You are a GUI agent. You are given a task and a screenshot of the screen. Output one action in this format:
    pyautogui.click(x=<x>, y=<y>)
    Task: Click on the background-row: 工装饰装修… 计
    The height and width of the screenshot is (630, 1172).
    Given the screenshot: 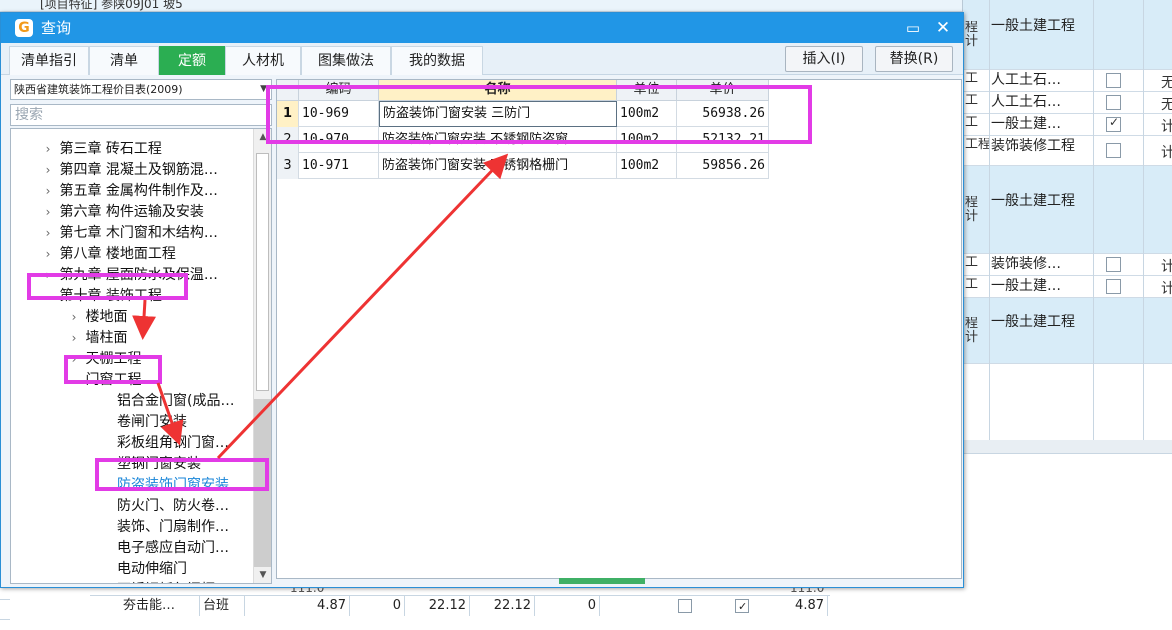 What is the action you would take?
    pyautogui.click(x=1067, y=265)
    